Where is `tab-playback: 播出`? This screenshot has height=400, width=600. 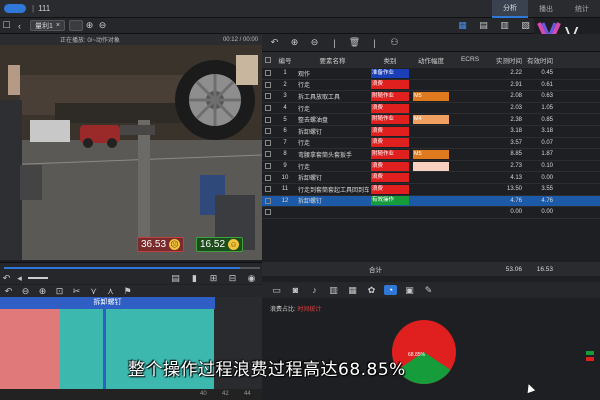
tab-playback: 播出 is located at coordinates (546, 9).